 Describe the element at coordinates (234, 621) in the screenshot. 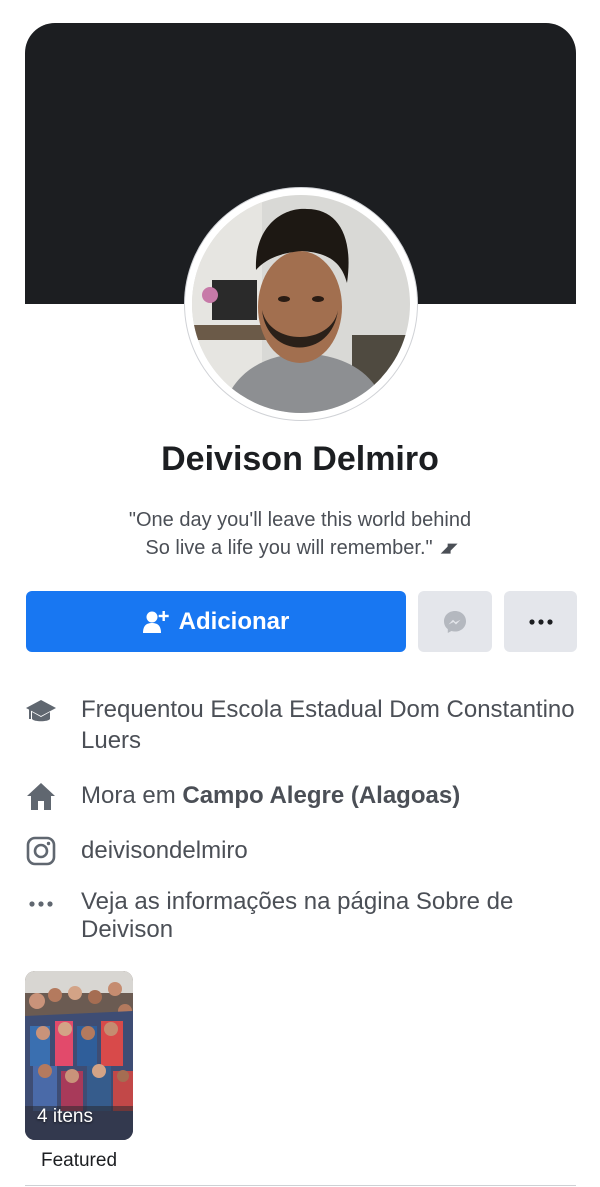

I see `add-friend-label: Adicionar` at that location.